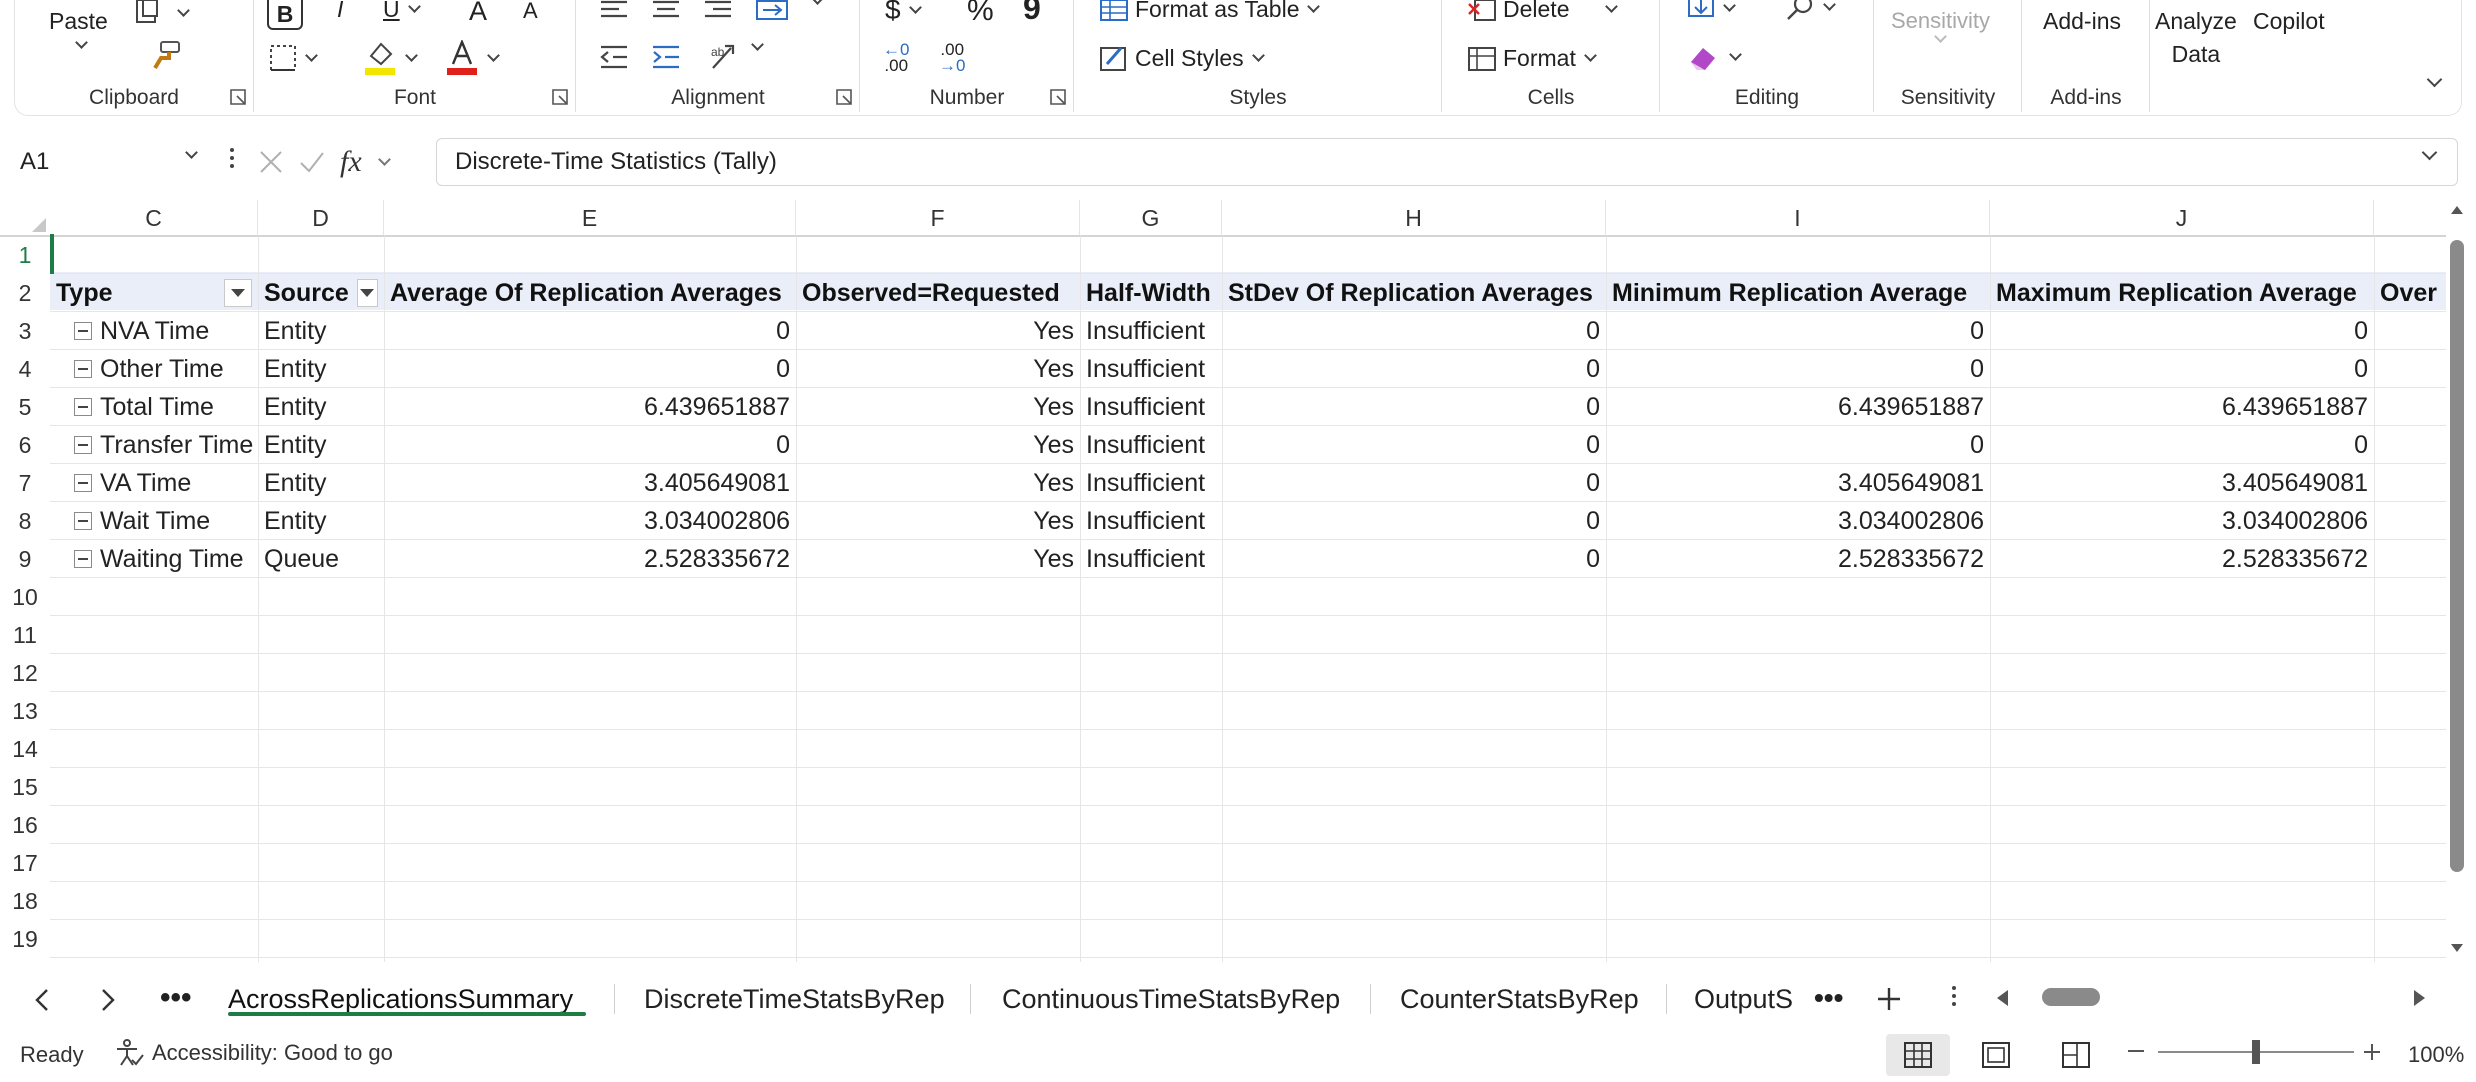 This screenshot has width=2476, height=1082. What do you see at coordinates (25, 901) in the screenshot?
I see `row-header: 18` at bounding box center [25, 901].